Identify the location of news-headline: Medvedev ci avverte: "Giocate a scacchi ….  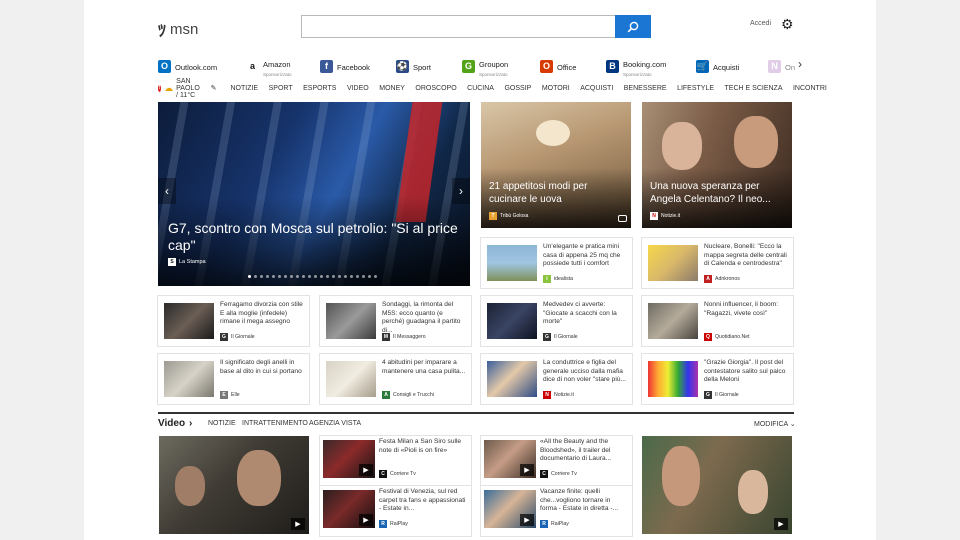
(585, 314).